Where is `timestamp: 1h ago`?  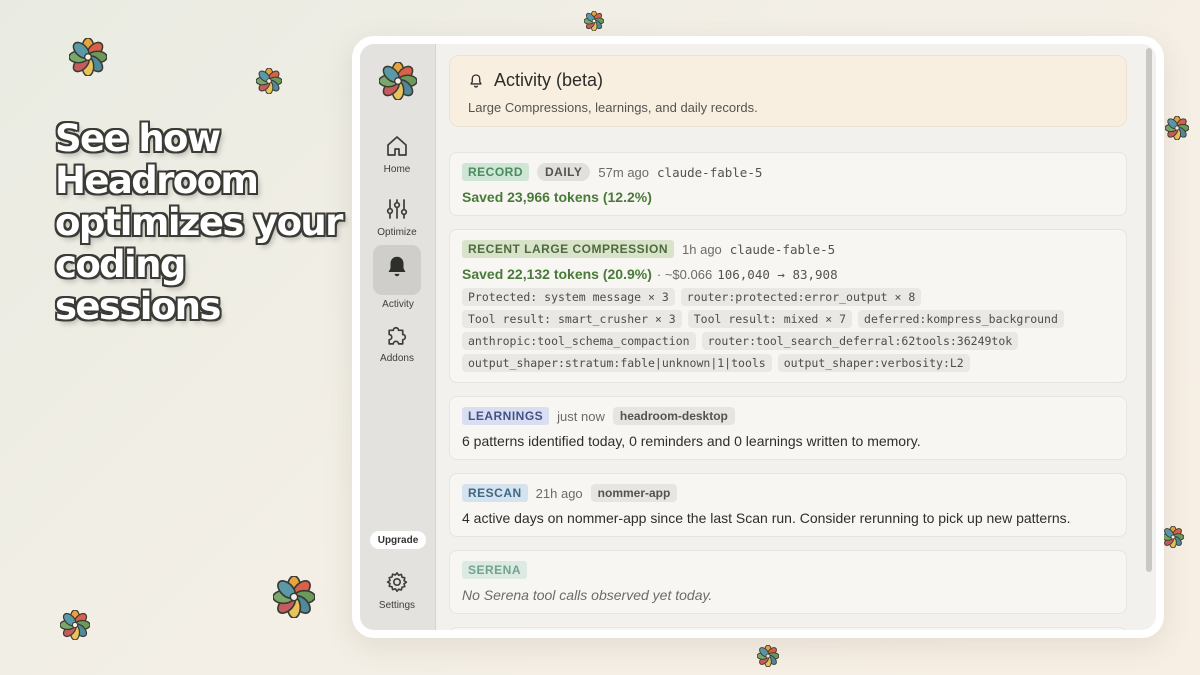
timestamp: 1h ago is located at coordinates (702, 249).